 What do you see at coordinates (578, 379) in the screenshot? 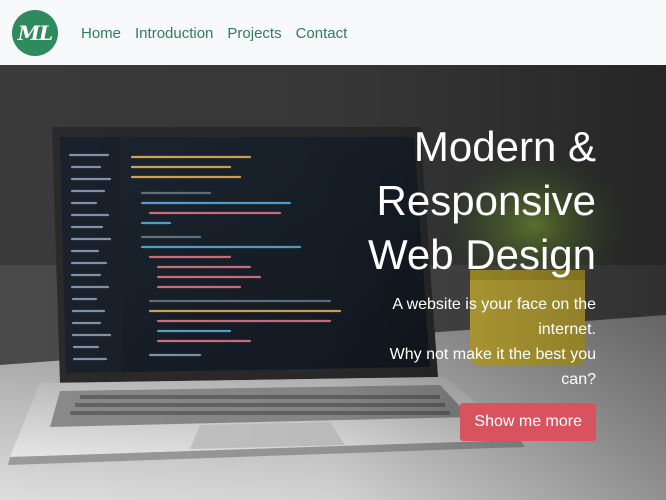
I see `hero-subtitle-line-4: can?` at bounding box center [578, 379].